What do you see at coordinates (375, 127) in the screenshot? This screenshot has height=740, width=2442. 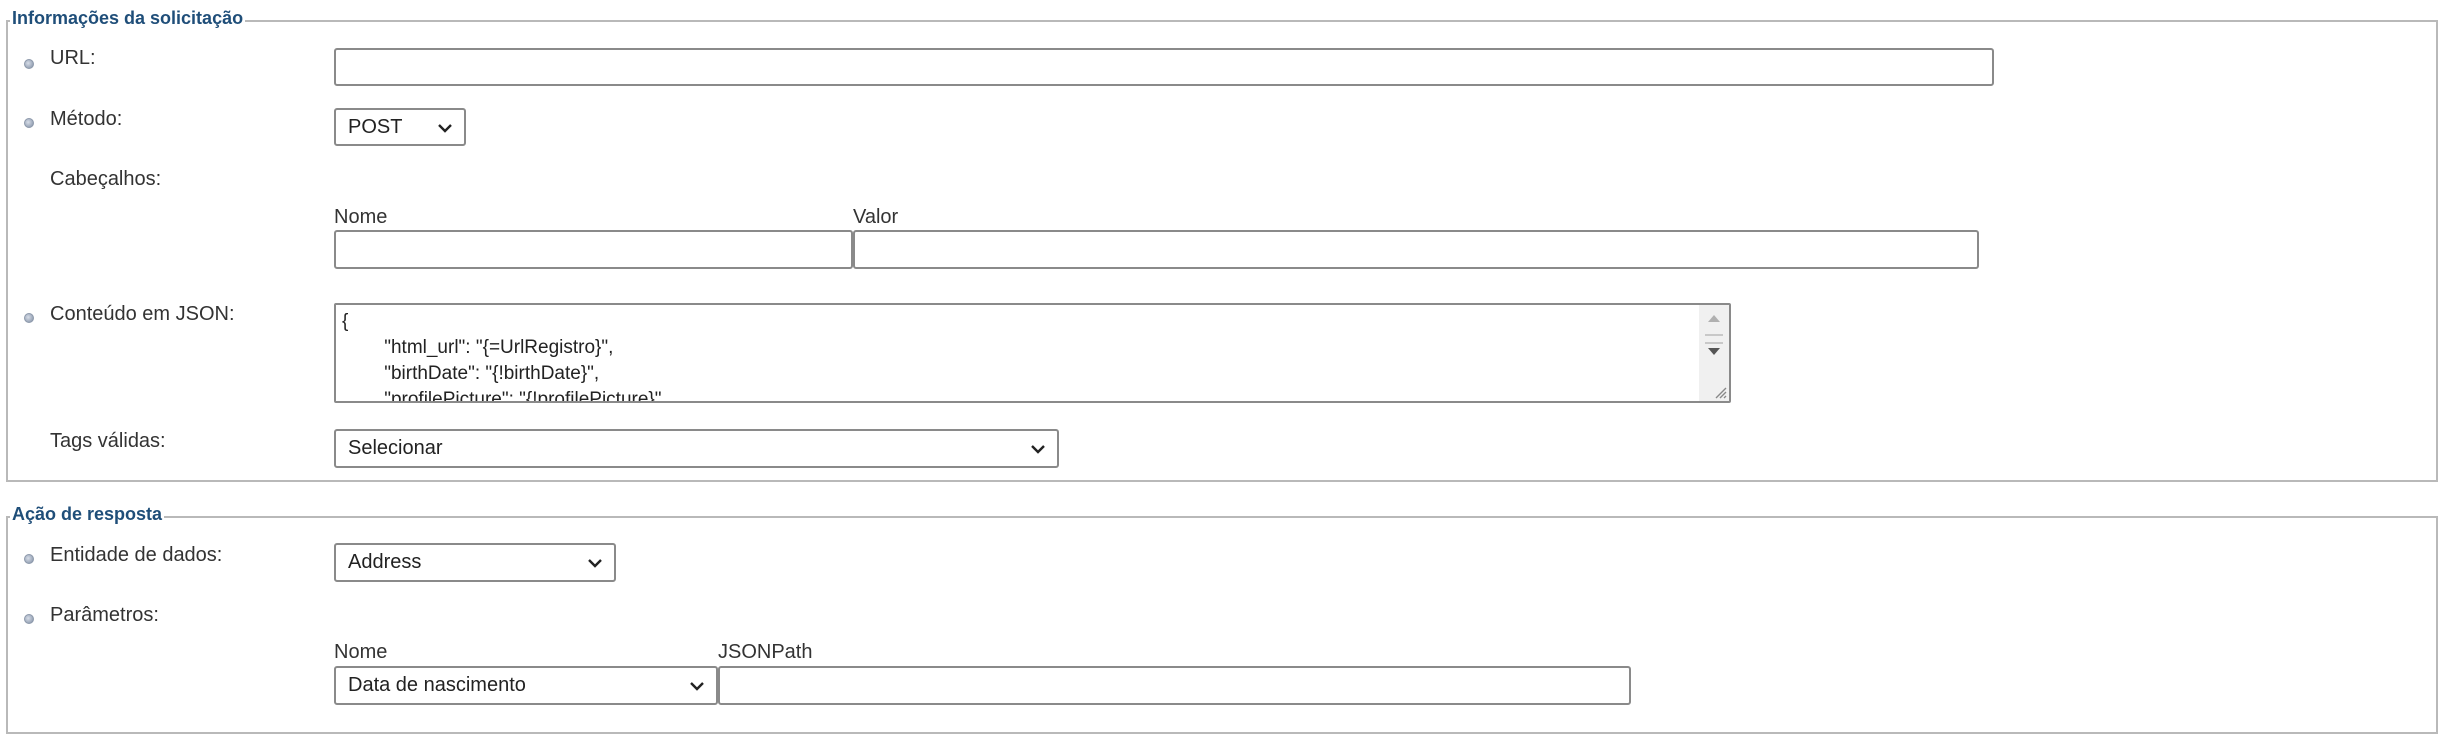 I see `method-selected-value: POST` at bounding box center [375, 127].